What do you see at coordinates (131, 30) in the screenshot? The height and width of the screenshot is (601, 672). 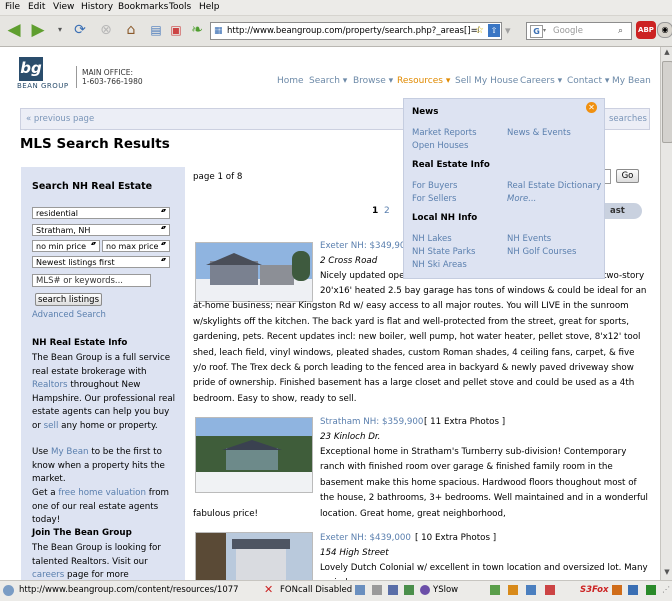 I see `home-icon: ⌂` at bounding box center [131, 30].